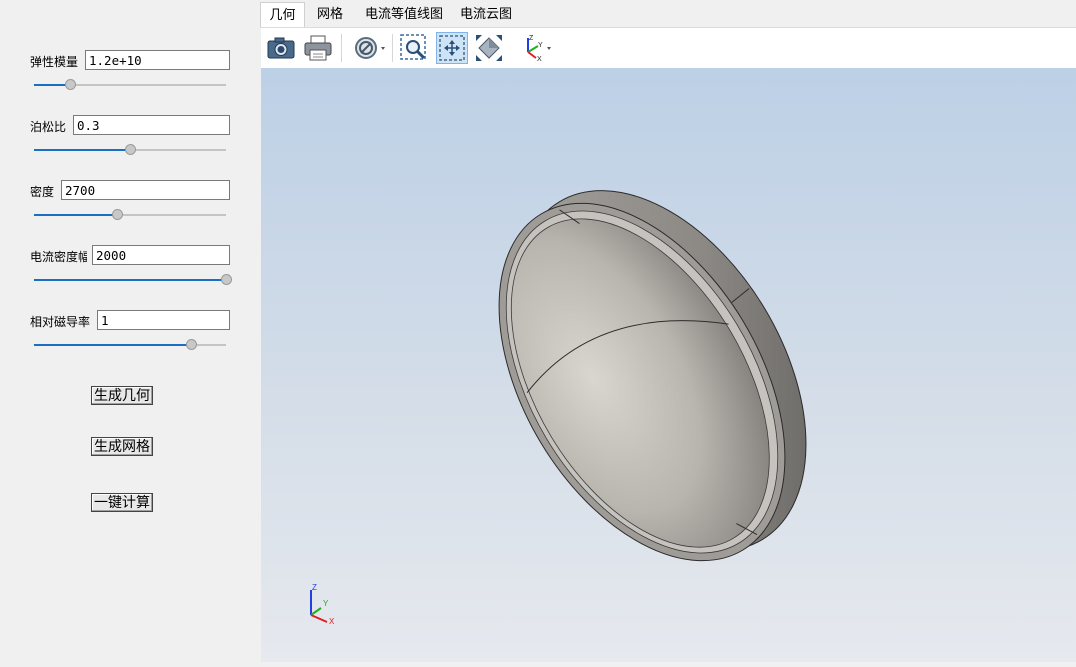 The width and height of the screenshot is (1076, 667). Describe the element at coordinates (60, 322) in the screenshot. I see `relative-permeability-label: 相对磁导率` at that location.